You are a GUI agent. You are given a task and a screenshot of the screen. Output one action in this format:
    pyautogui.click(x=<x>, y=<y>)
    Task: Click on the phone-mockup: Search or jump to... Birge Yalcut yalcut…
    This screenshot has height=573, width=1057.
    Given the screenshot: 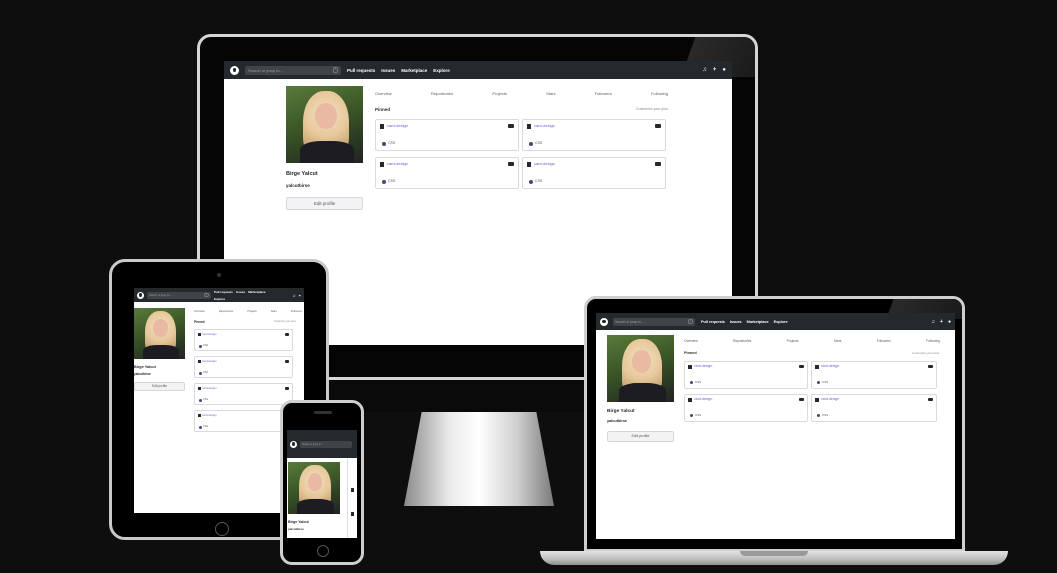 What is the action you would take?
    pyautogui.click(x=322, y=482)
    